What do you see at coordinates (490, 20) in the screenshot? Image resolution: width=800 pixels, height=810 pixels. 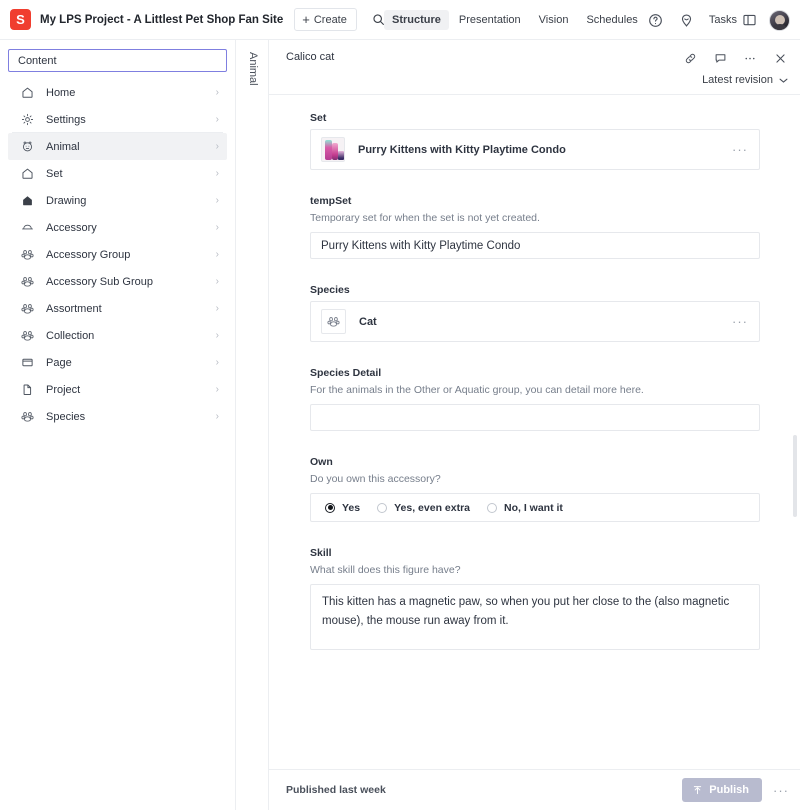 I see `tab-presentation: Presentation` at bounding box center [490, 20].